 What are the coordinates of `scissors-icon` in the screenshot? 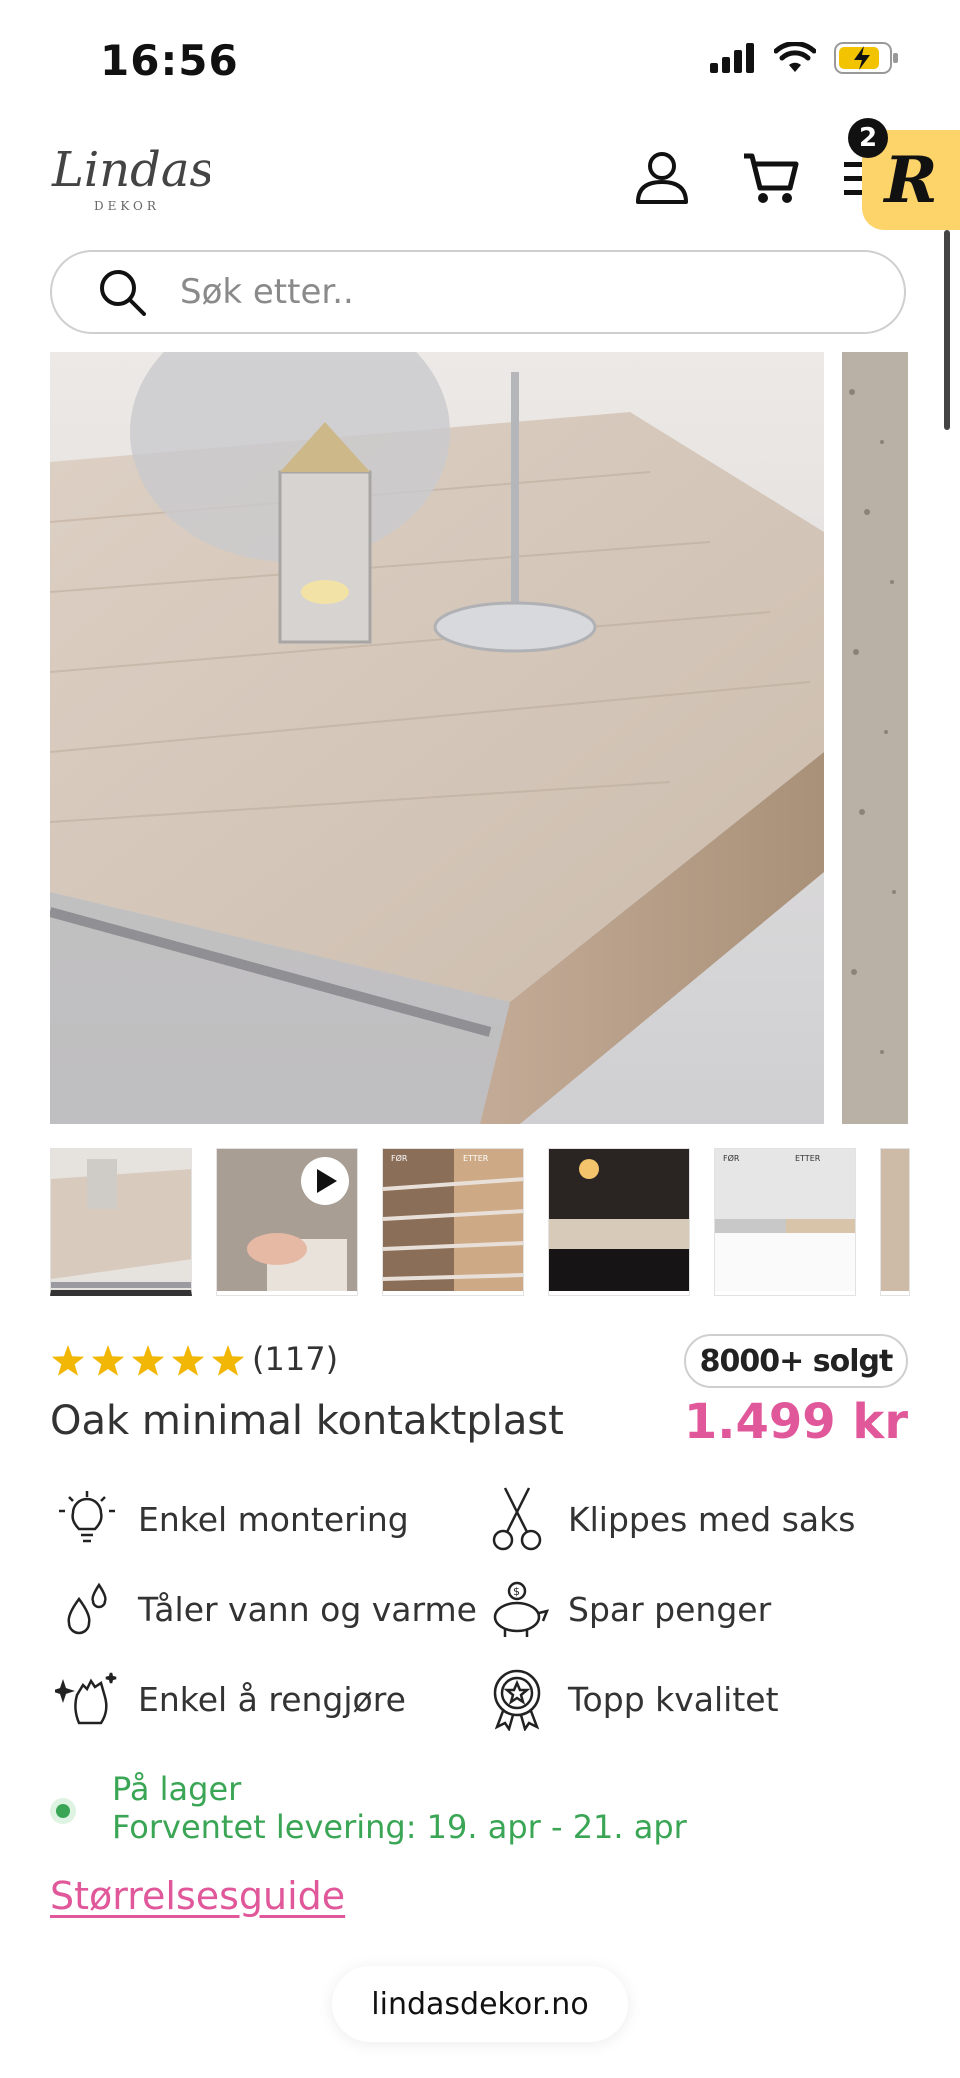 It's located at (517, 1519).